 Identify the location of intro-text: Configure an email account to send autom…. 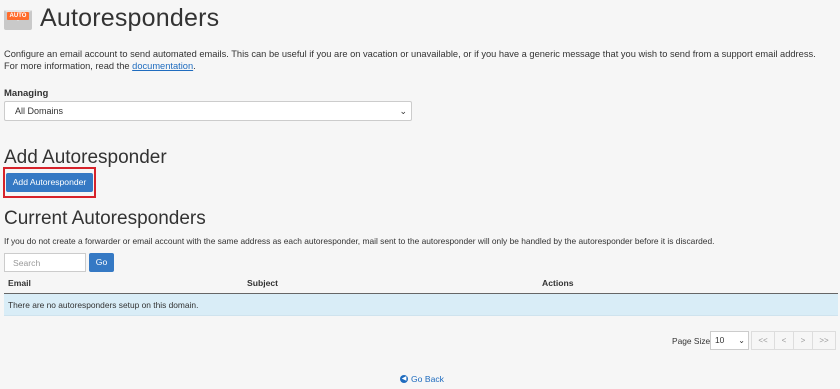
(417, 60).